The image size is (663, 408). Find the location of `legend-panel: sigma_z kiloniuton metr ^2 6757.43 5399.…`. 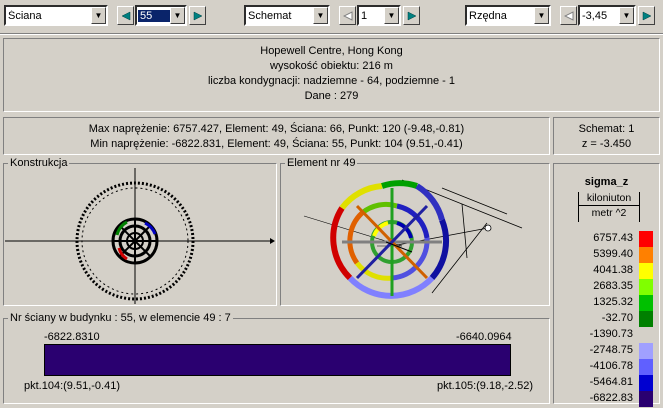

legend-panel: sigma_z kiloniuton metr ^2 6757.43 5399.… is located at coordinates (606, 285).